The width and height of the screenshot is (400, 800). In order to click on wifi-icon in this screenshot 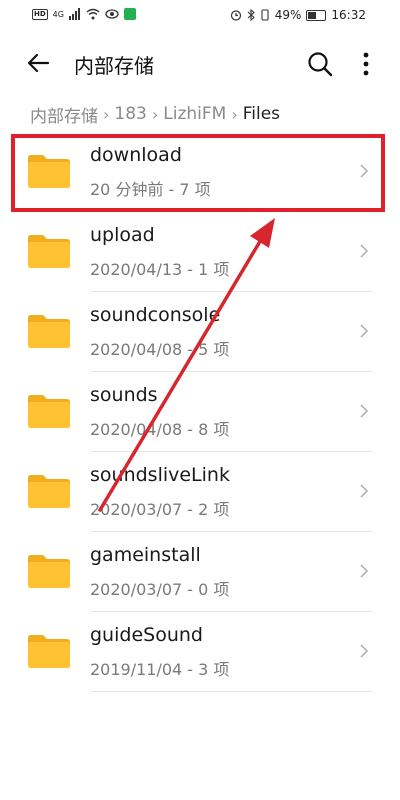, I will do `click(93, 14)`.